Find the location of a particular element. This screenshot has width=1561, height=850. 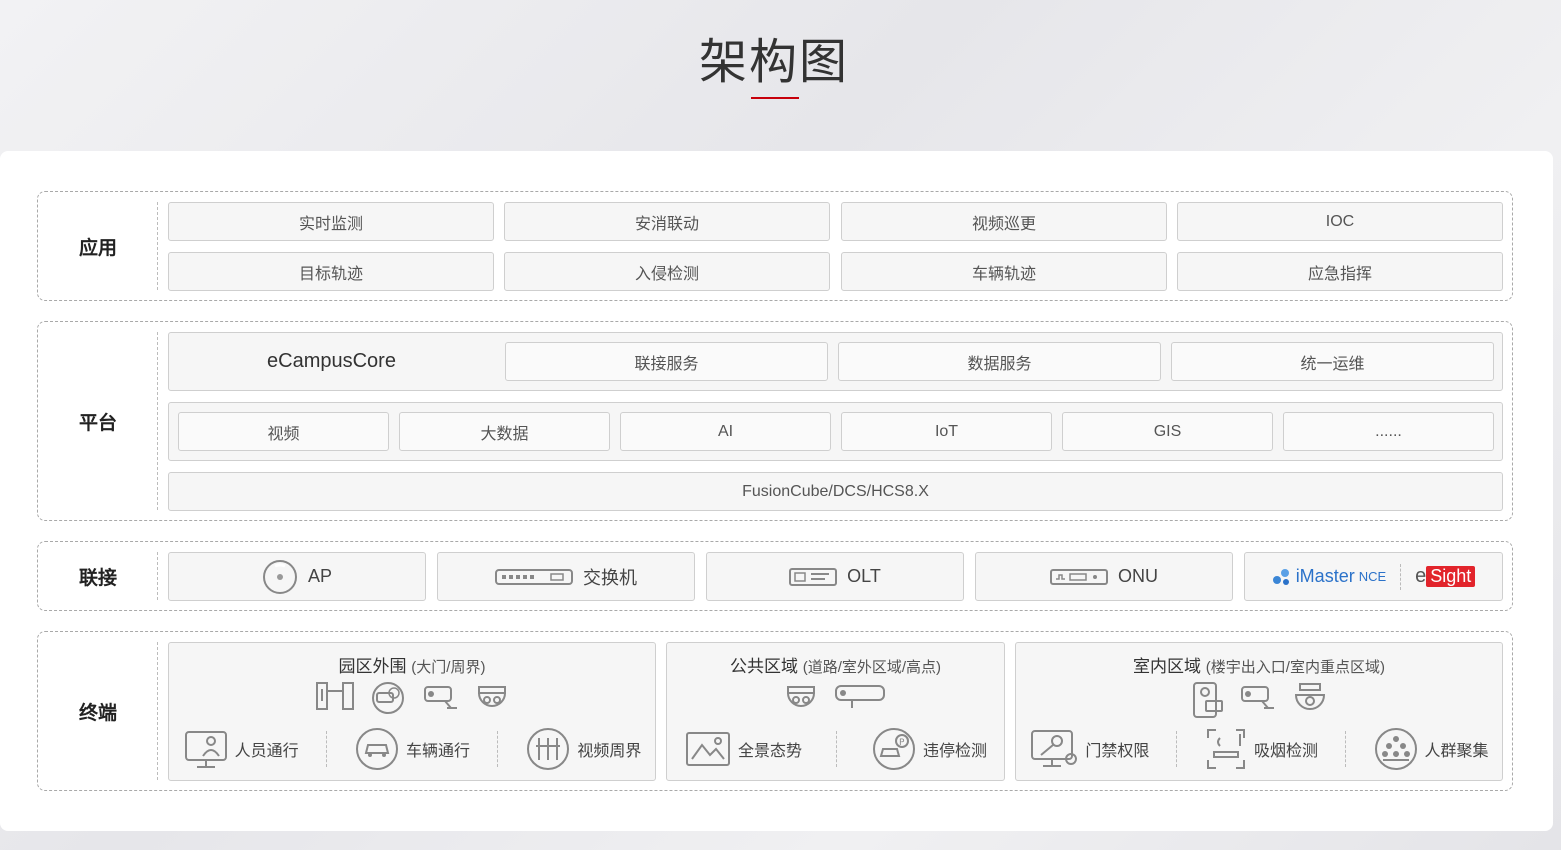

scene-item: 人员通行 is located at coordinates (241, 749).